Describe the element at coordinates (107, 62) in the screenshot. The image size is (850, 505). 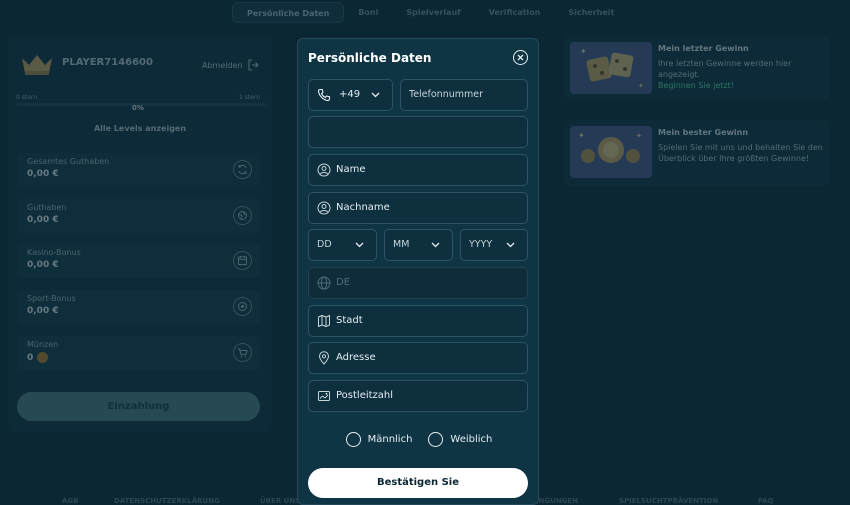
I see `player-name: PLAYER7146600` at that location.